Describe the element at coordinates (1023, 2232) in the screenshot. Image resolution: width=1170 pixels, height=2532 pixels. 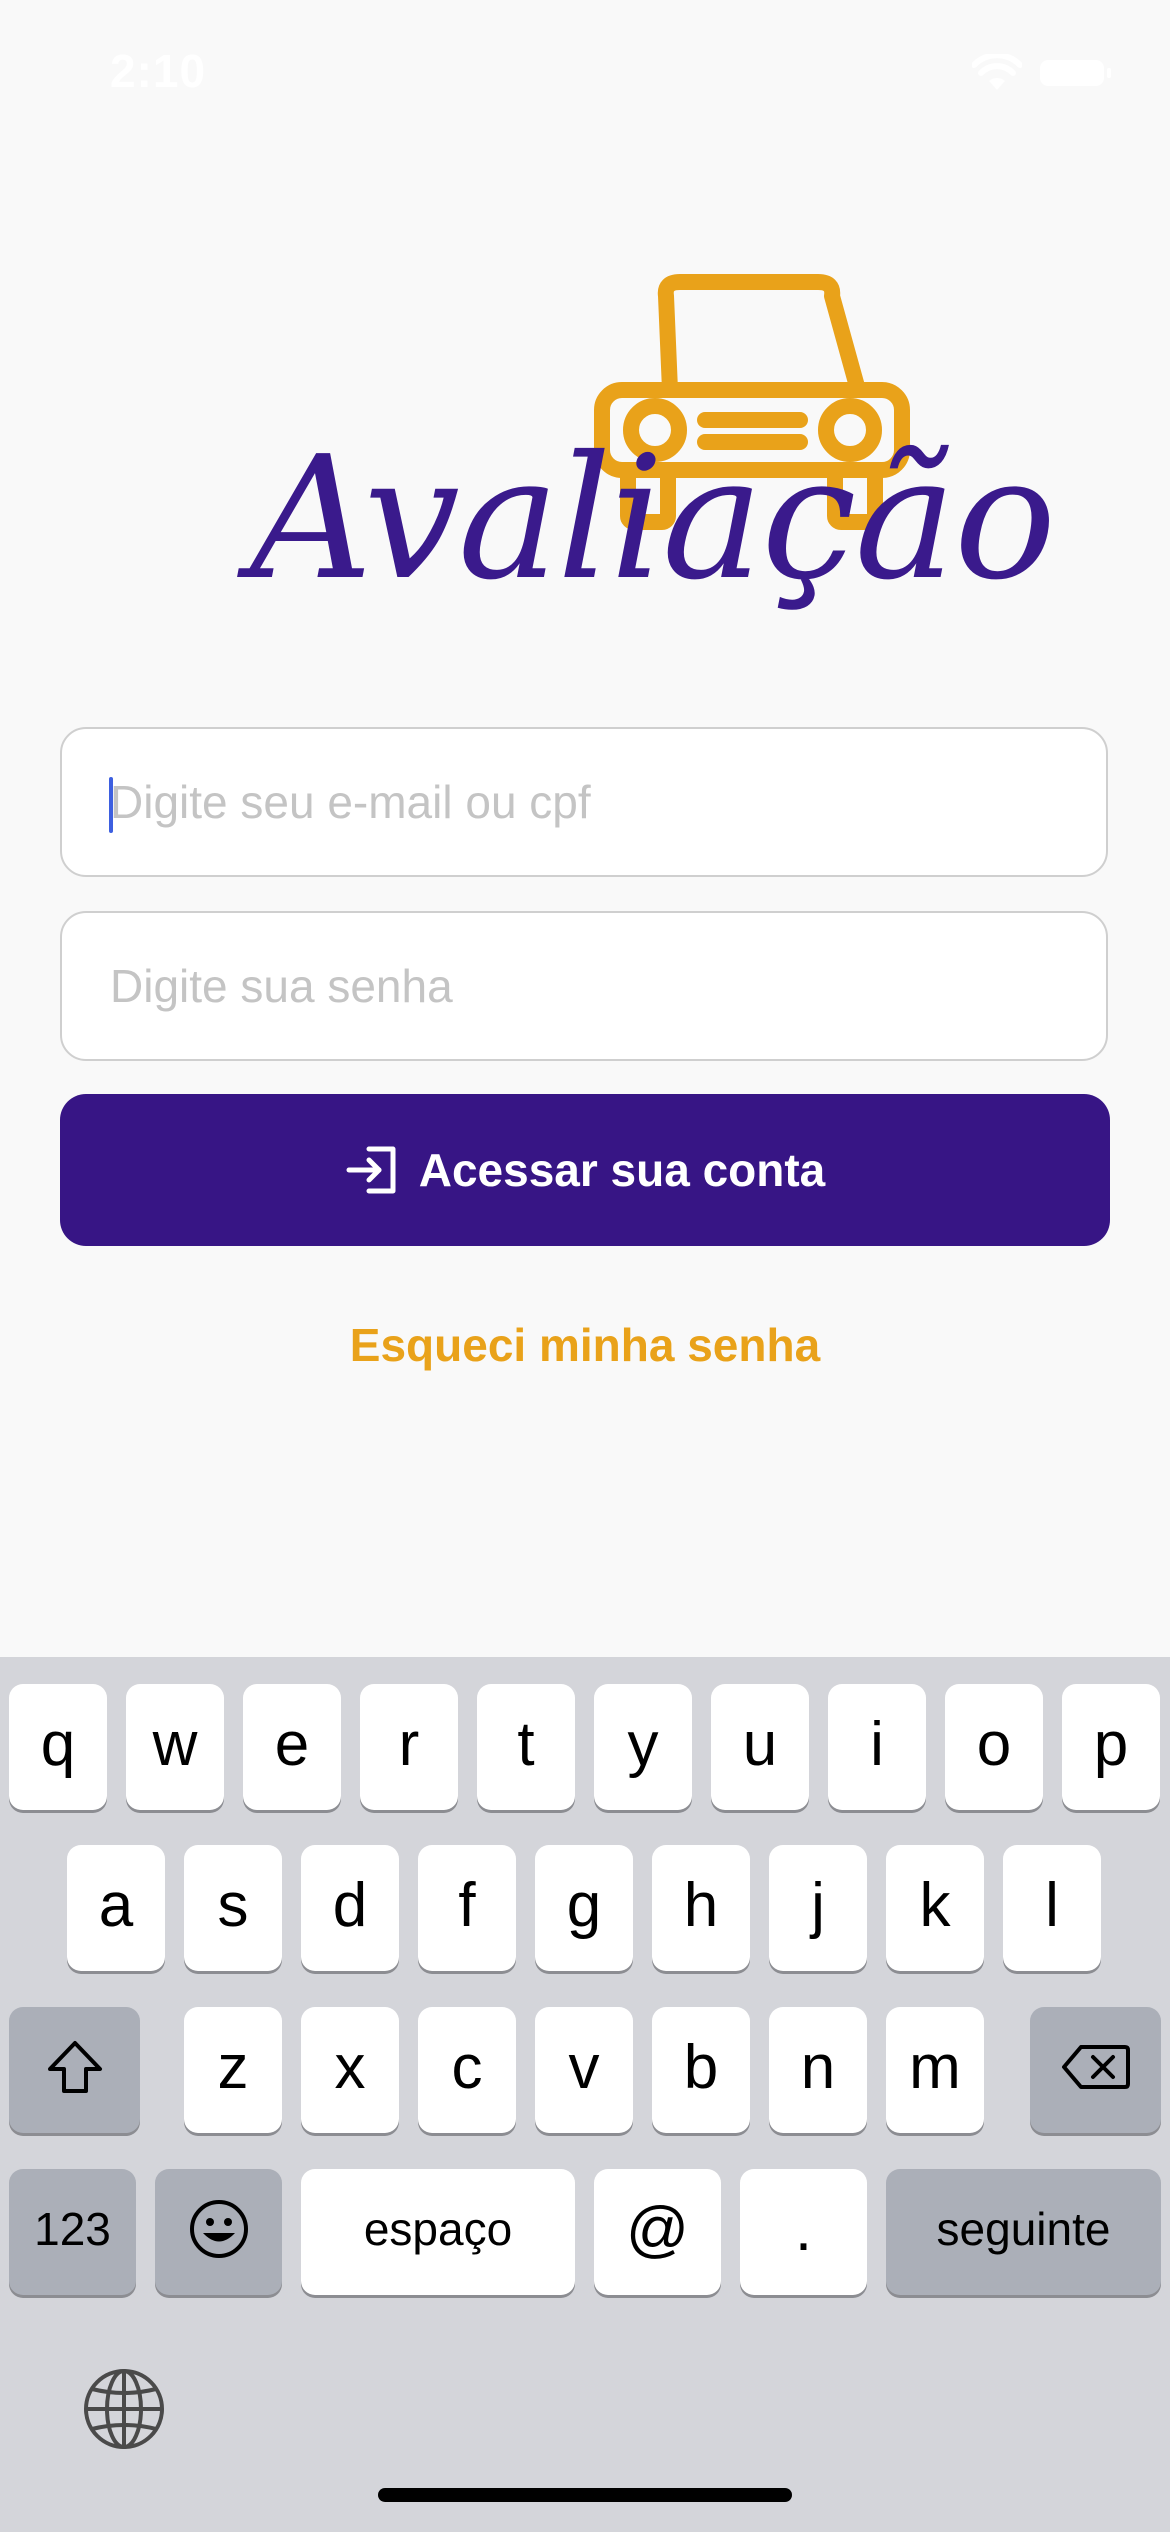
I see `return-key: seguinte` at that location.